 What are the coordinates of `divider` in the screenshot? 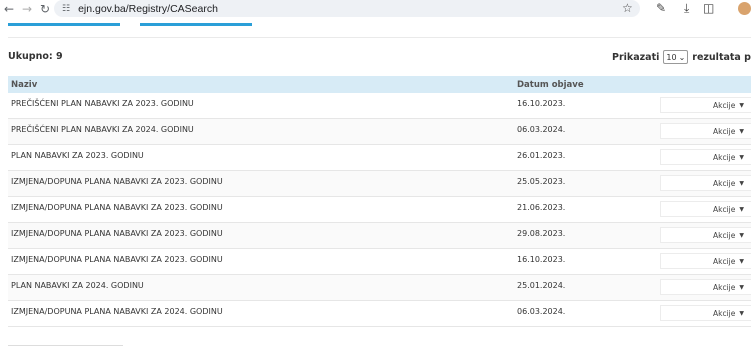 It's located at (379, 37).